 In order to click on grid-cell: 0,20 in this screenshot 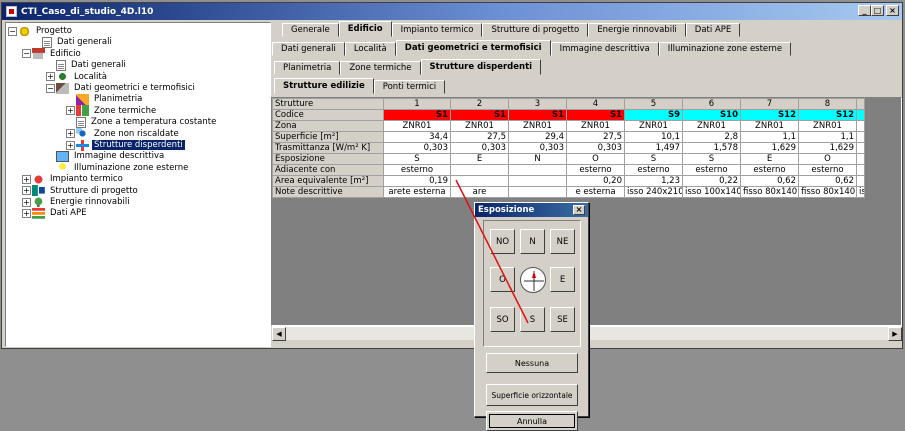, I will do `click(595, 181)`.